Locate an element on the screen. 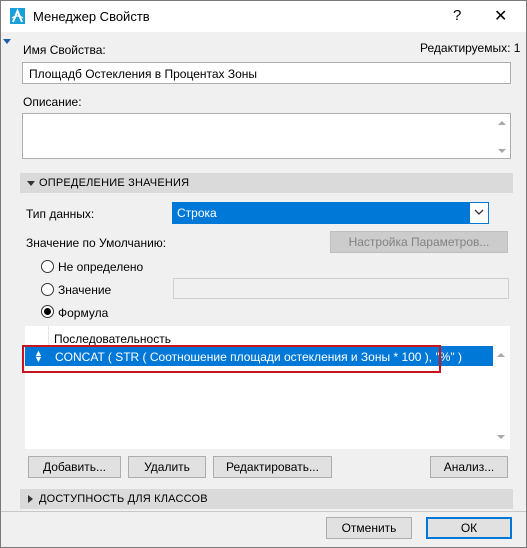 The image size is (527, 548). property-name-input: Площадб Остекления в Процентах Зоны is located at coordinates (266, 73).